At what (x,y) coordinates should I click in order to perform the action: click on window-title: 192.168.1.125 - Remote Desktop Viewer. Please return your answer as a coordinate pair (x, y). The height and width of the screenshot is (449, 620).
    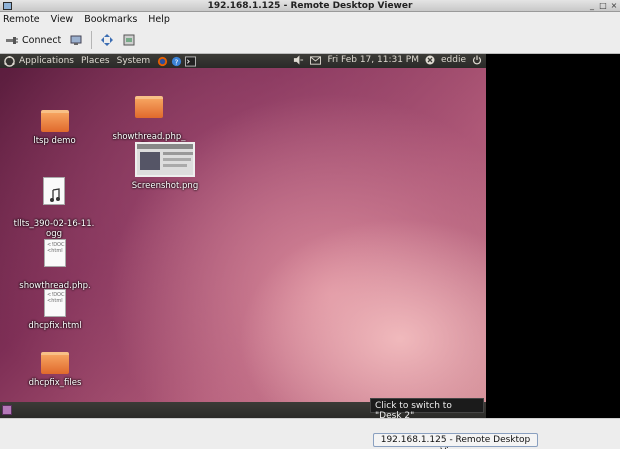
    Looking at the image, I should click on (310, 6).